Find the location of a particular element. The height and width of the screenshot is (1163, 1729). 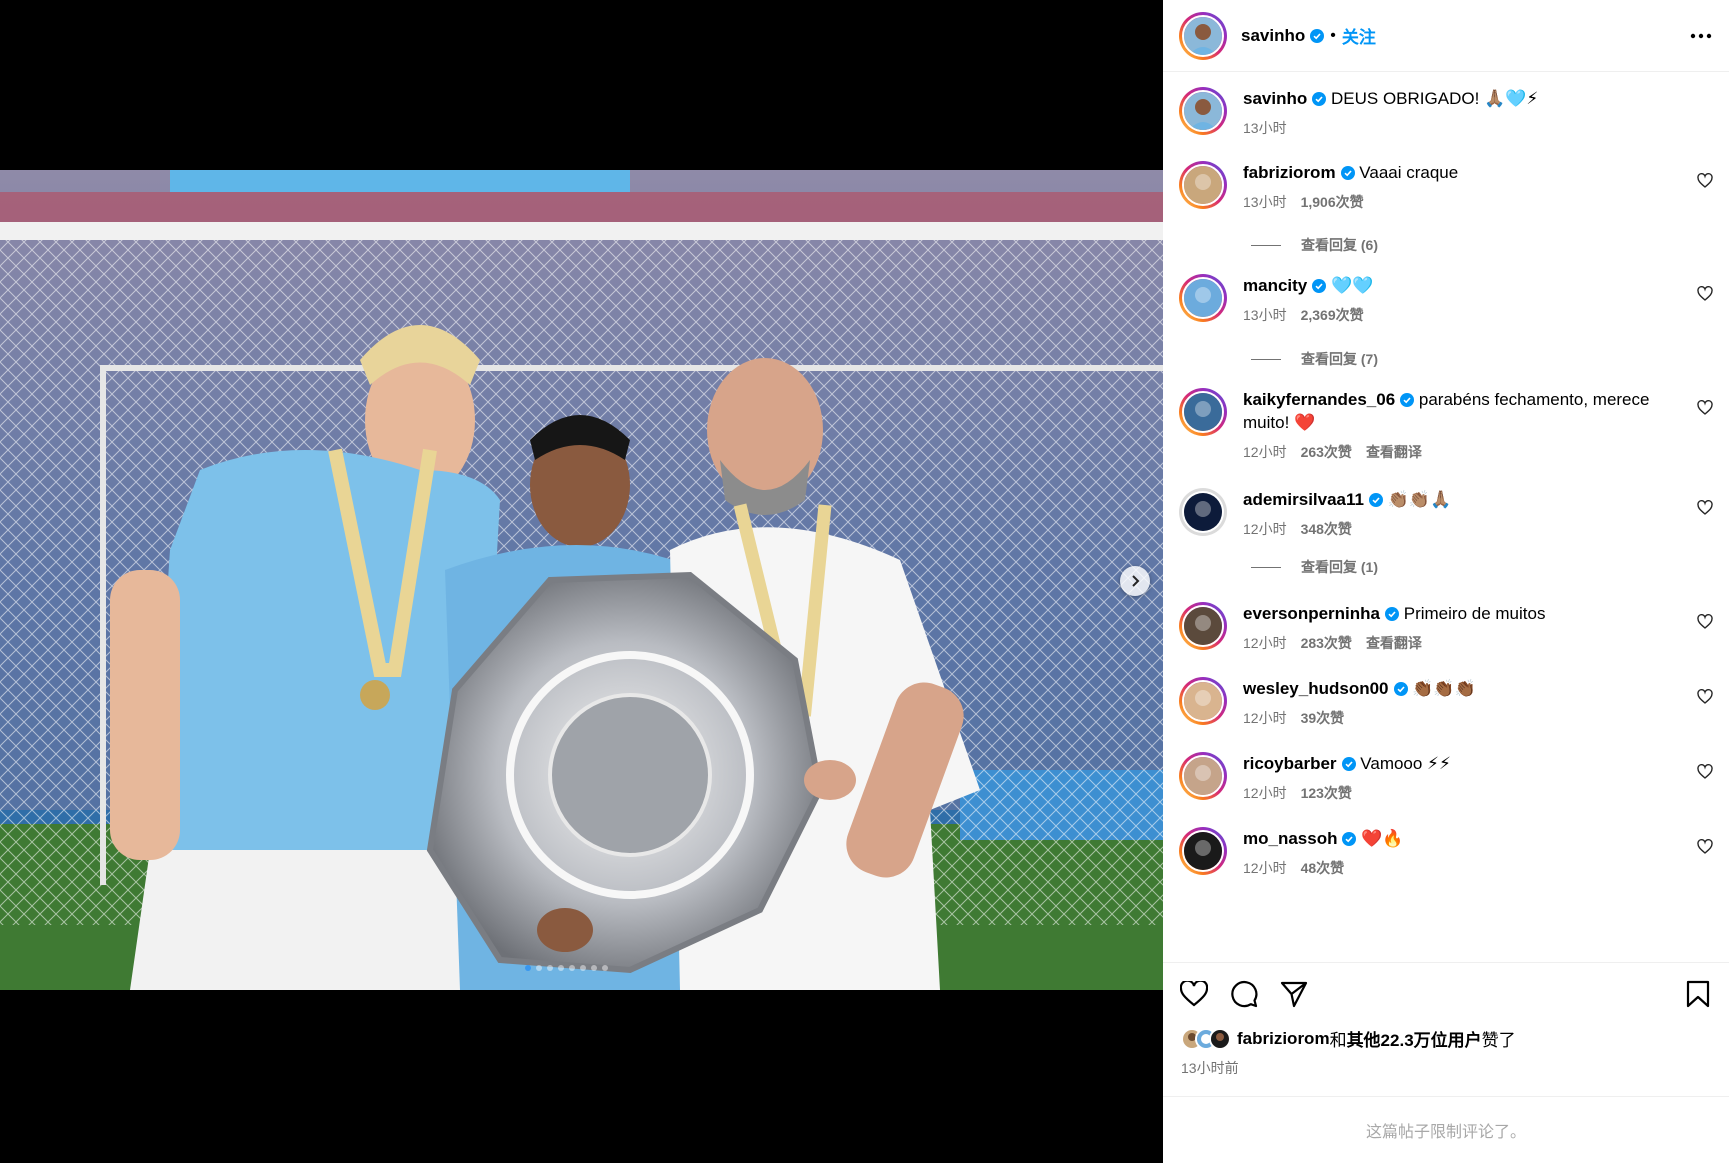

comment-item: fabriziorom Vaaai craque 13小时 1,906次赞 is located at coordinates (1446, 186).